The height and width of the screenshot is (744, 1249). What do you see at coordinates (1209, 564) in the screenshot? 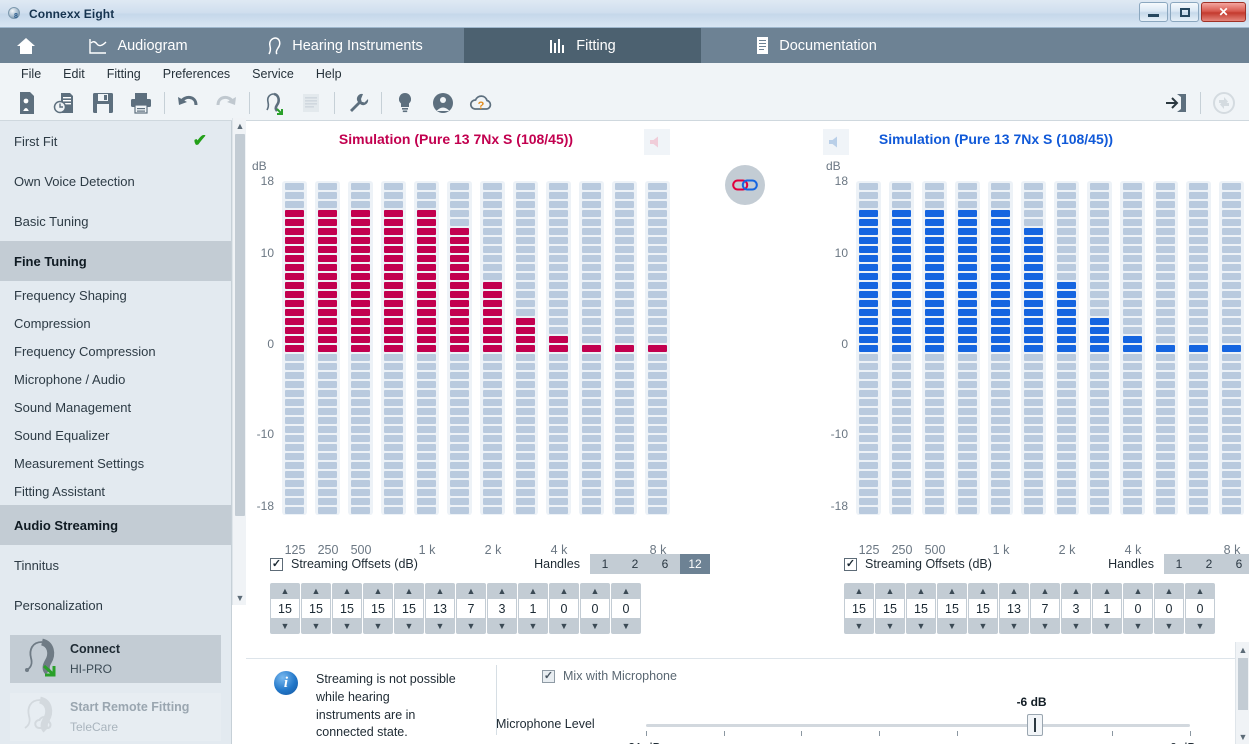
I see `right-handles-option-2: 2` at bounding box center [1209, 564].